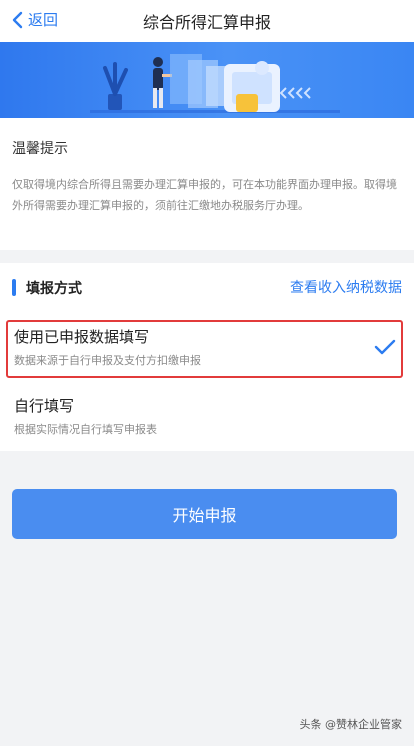 Image resolution: width=414 pixels, height=746 pixels. What do you see at coordinates (385, 347) in the screenshot?
I see `checkmark-icon` at bounding box center [385, 347].